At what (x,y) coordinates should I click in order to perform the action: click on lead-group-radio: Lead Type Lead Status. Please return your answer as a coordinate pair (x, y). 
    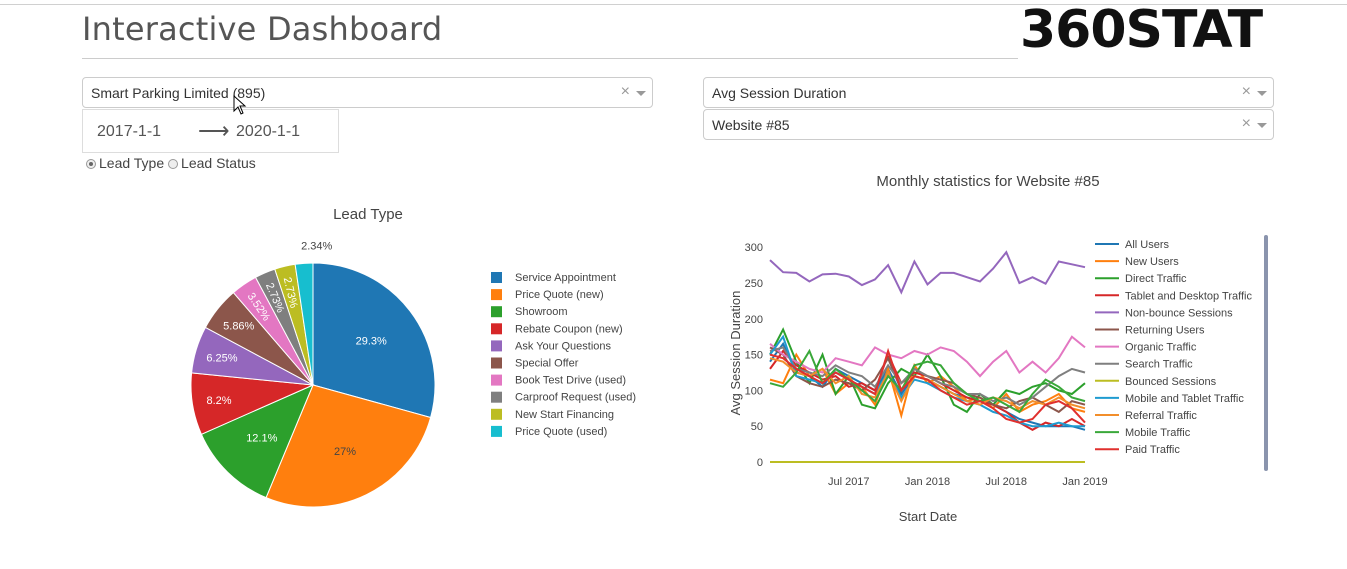
    Looking at the image, I should click on (171, 163).